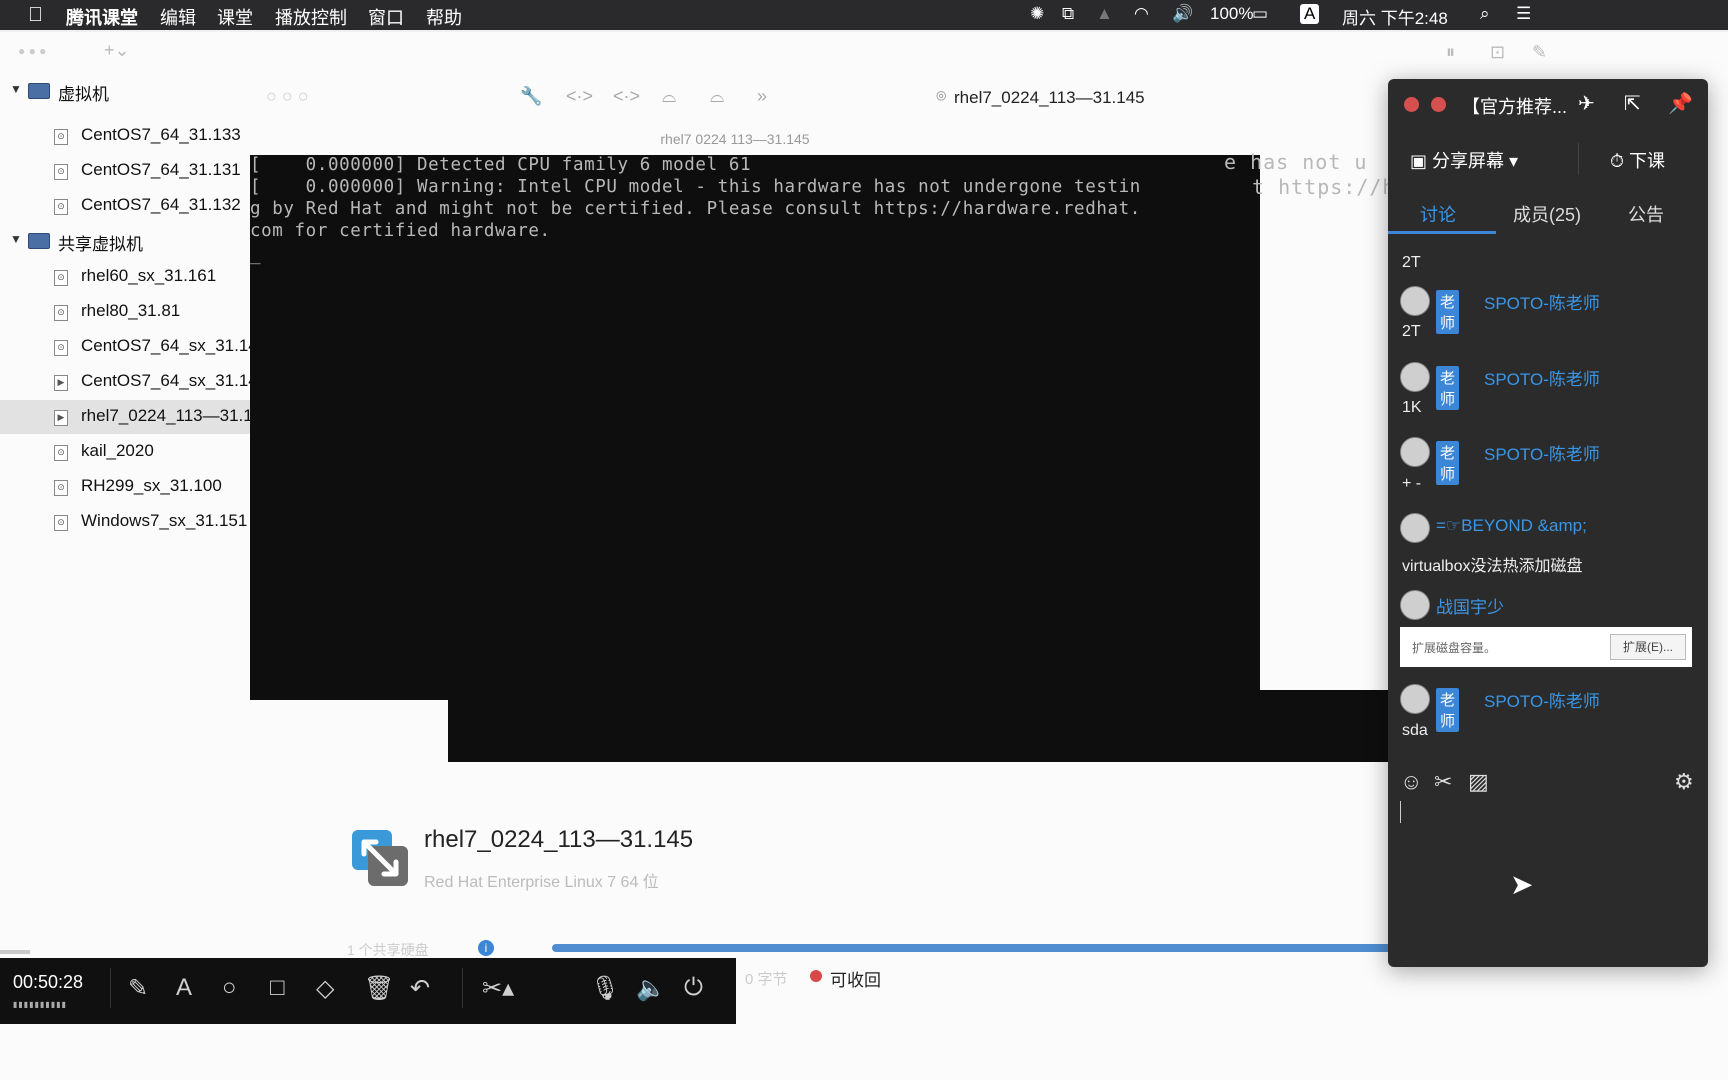  Describe the element at coordinates (1400, 812) in the screenshot. I see `chat-input` at that location.